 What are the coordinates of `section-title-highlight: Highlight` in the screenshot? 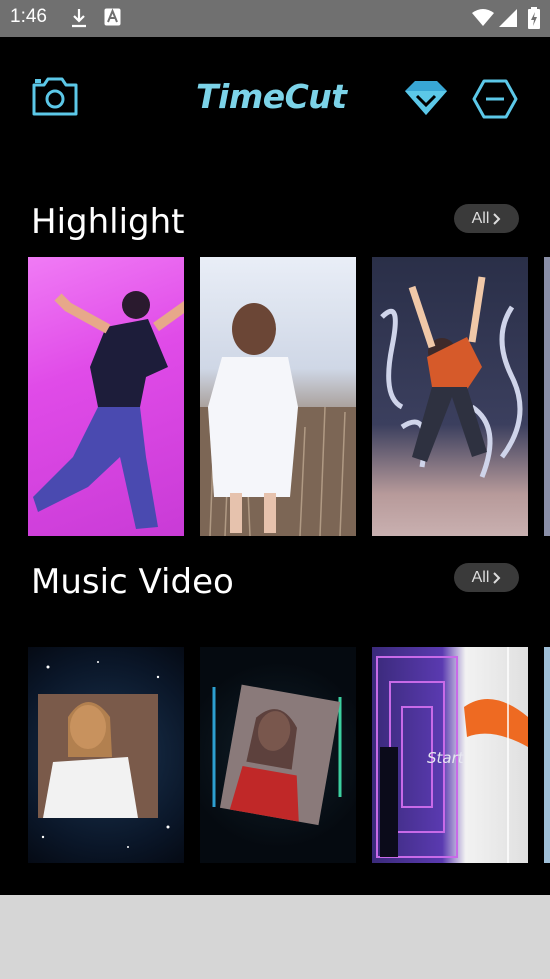 It's located at (108, 222).